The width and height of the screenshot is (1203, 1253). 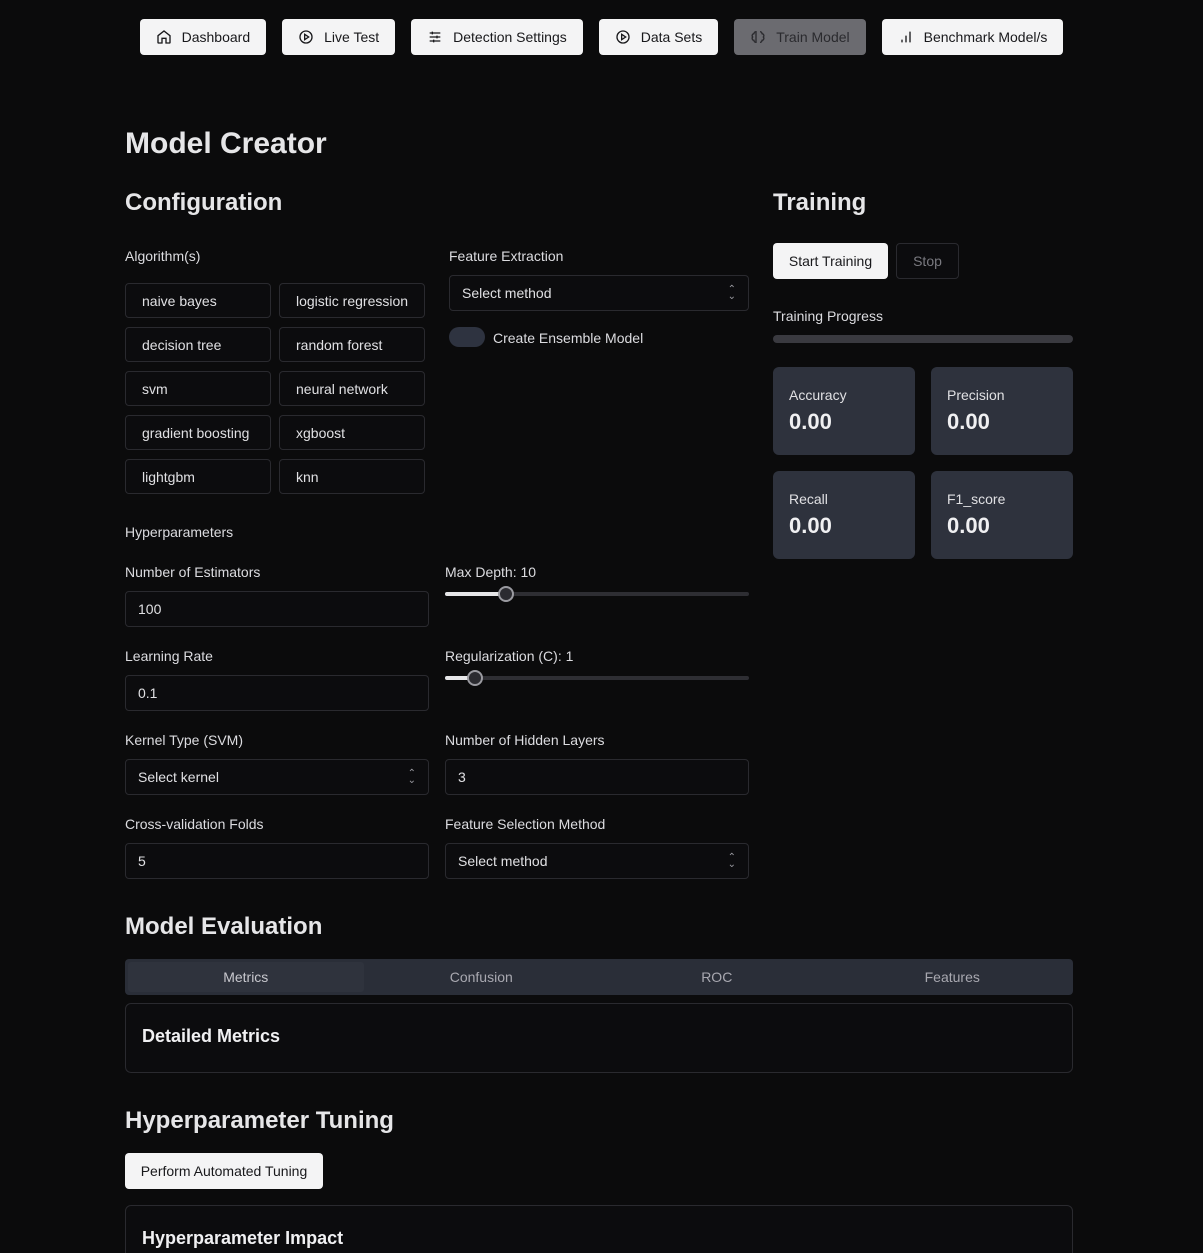 What do you see at coordinates (352, 300) in the screenshot?
I see `algorithm-option: logistic regression` at bounding box center [352, 300].